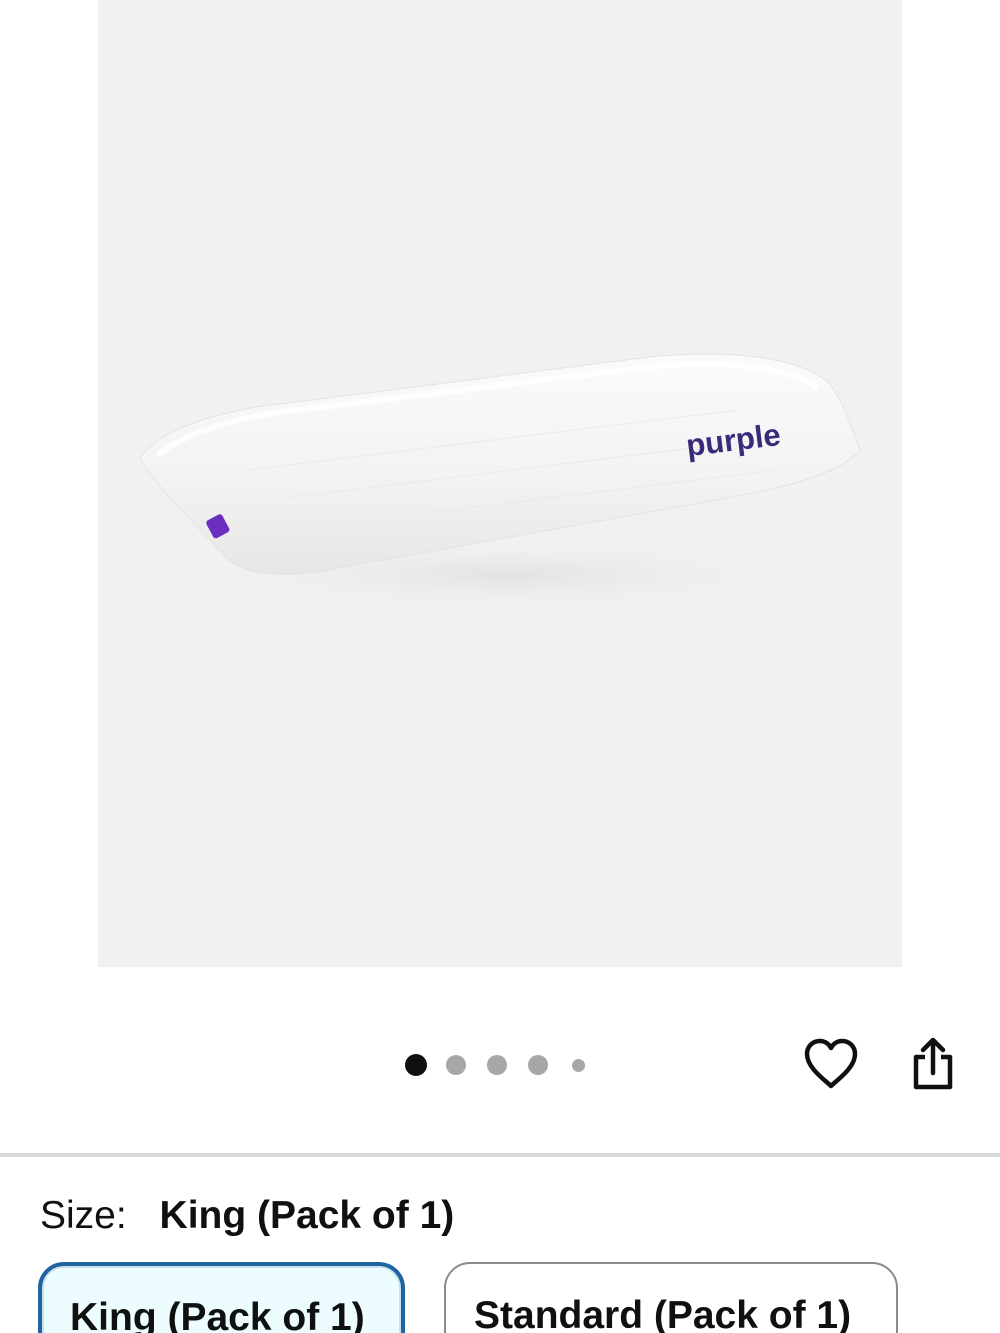 This screenshot has height=1333, width=1000. What do you see at coordinates (500, 1155) in the screenshot?
I see `section-divider` at bounding box center [500, 1155].